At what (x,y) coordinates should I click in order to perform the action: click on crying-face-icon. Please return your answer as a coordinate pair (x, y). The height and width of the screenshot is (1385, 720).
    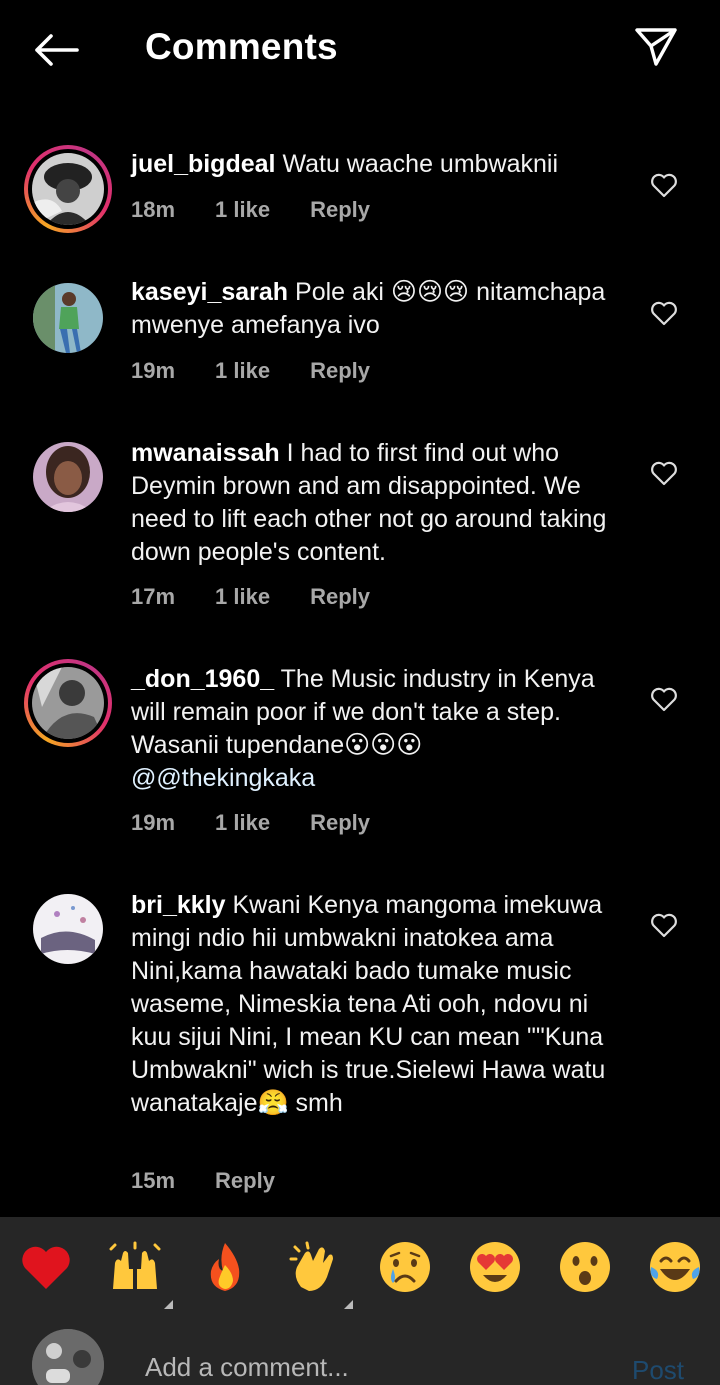
    Looking at the image, I should click on (405, 1267).